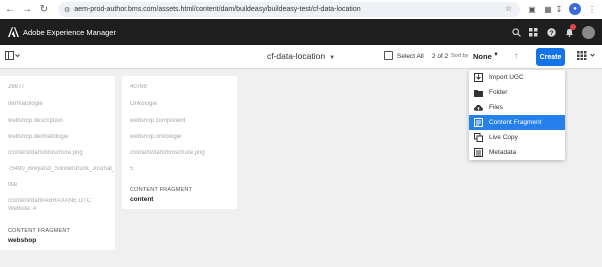  Describe the element at coordinates (592, 9) in the screenshot. I see `browser-menu-icon: ⋮` at that location.